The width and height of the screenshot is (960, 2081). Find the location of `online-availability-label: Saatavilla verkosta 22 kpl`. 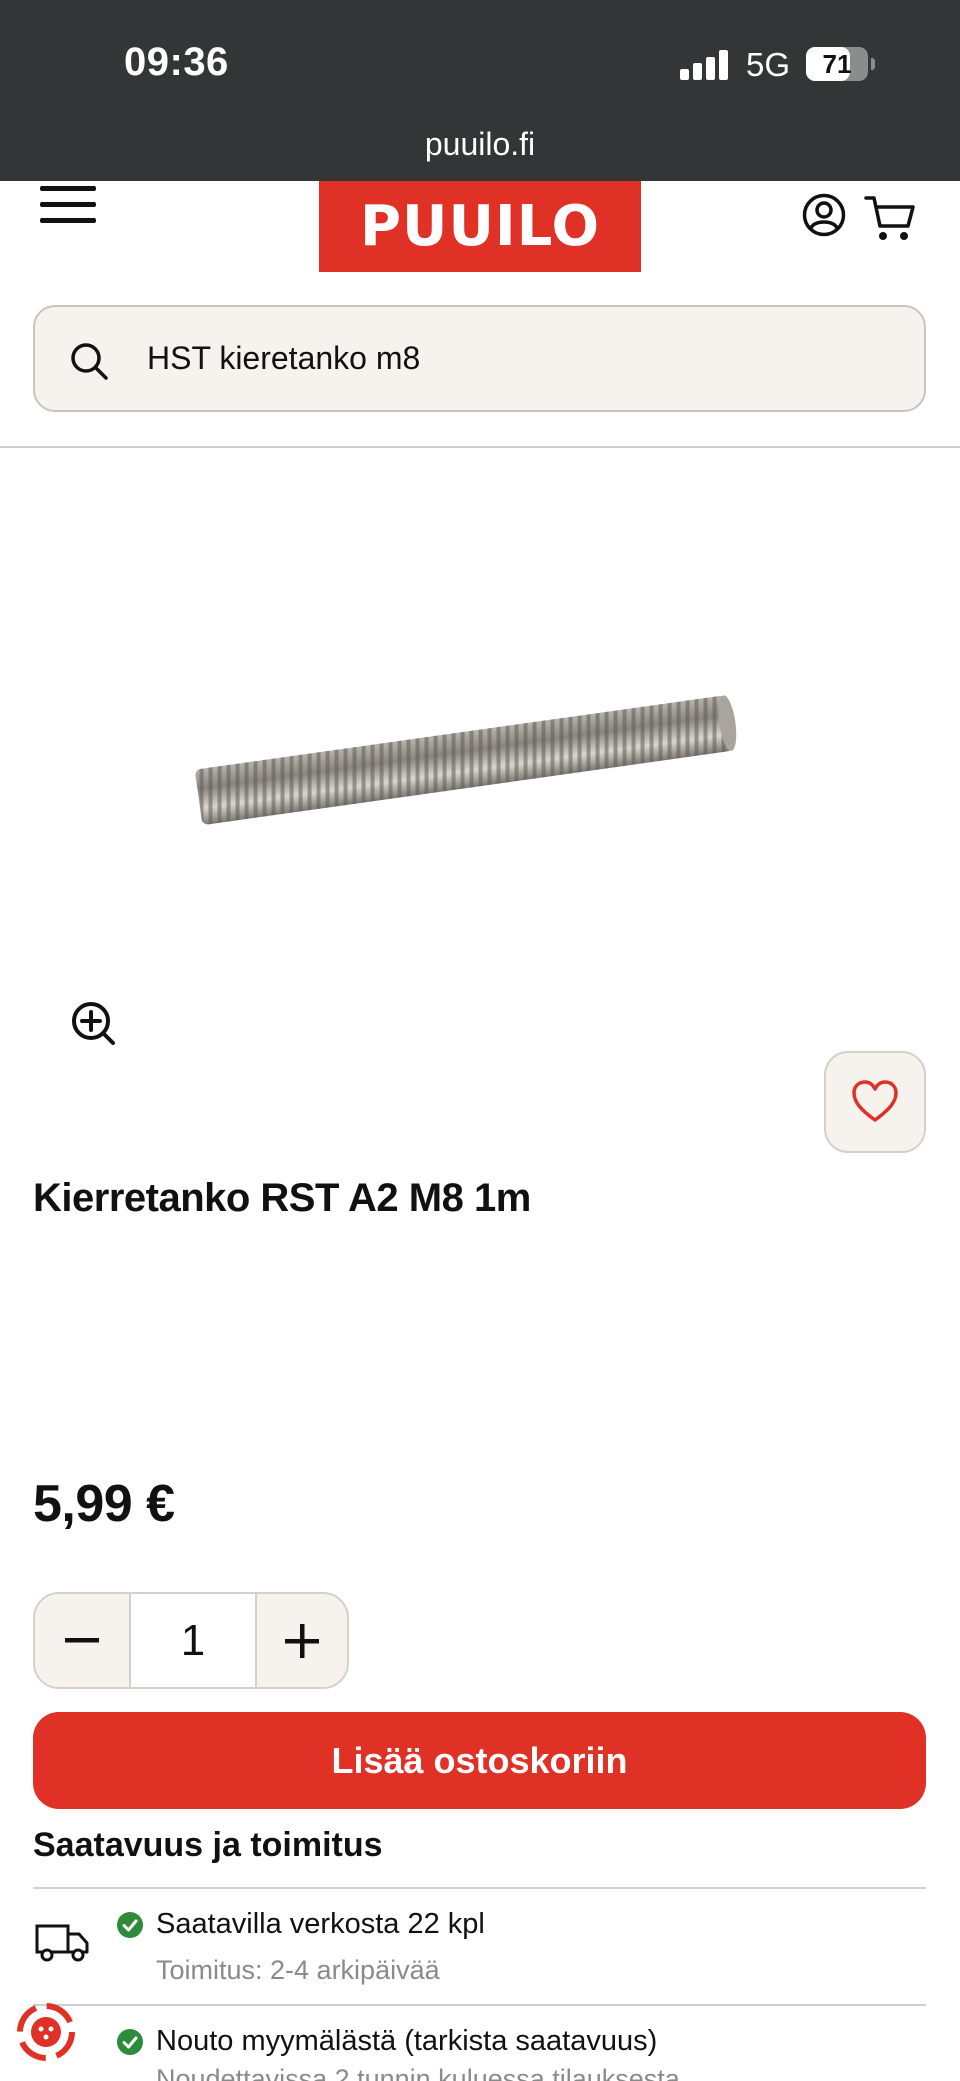

online-availability-label: Saatavilla verkosta 22 kpl is located at coordinates (320, 1924).